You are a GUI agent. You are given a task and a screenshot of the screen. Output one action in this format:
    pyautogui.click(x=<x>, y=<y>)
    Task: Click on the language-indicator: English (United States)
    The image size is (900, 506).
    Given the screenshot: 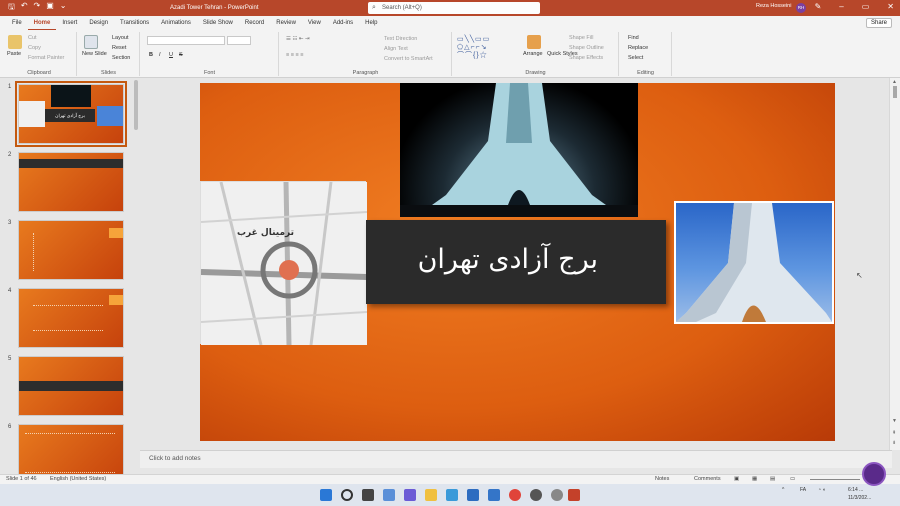 What is the action you would take?
    pyautogui.click(x=78, y=479)
    